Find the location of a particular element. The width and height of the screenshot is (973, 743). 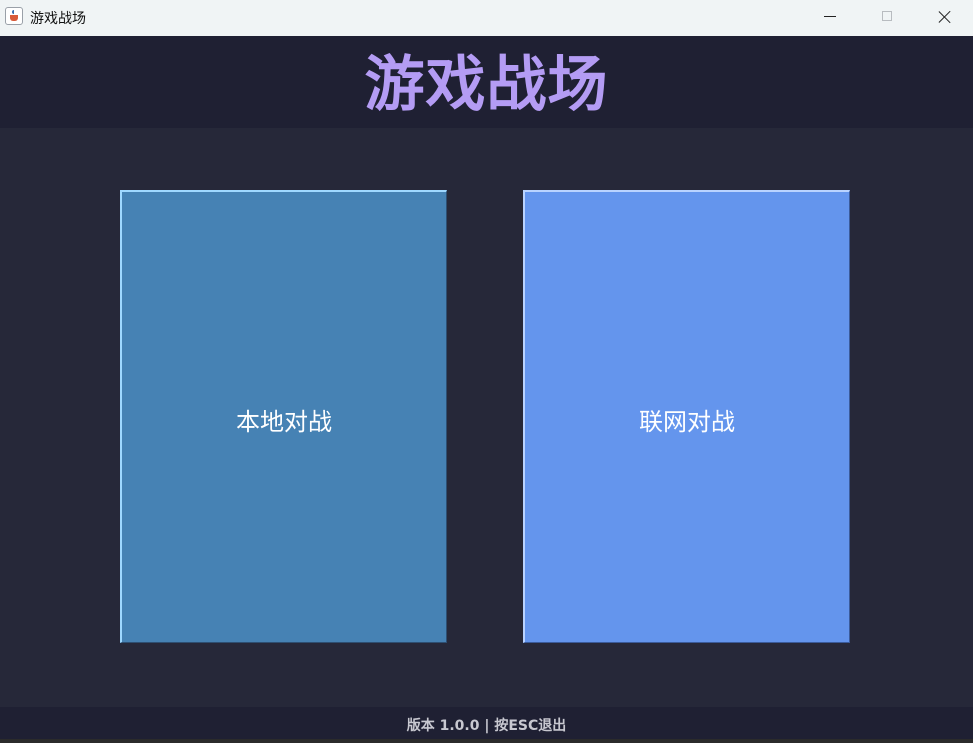

page-title: 游戏战场 is located at coordinates (486, 85).